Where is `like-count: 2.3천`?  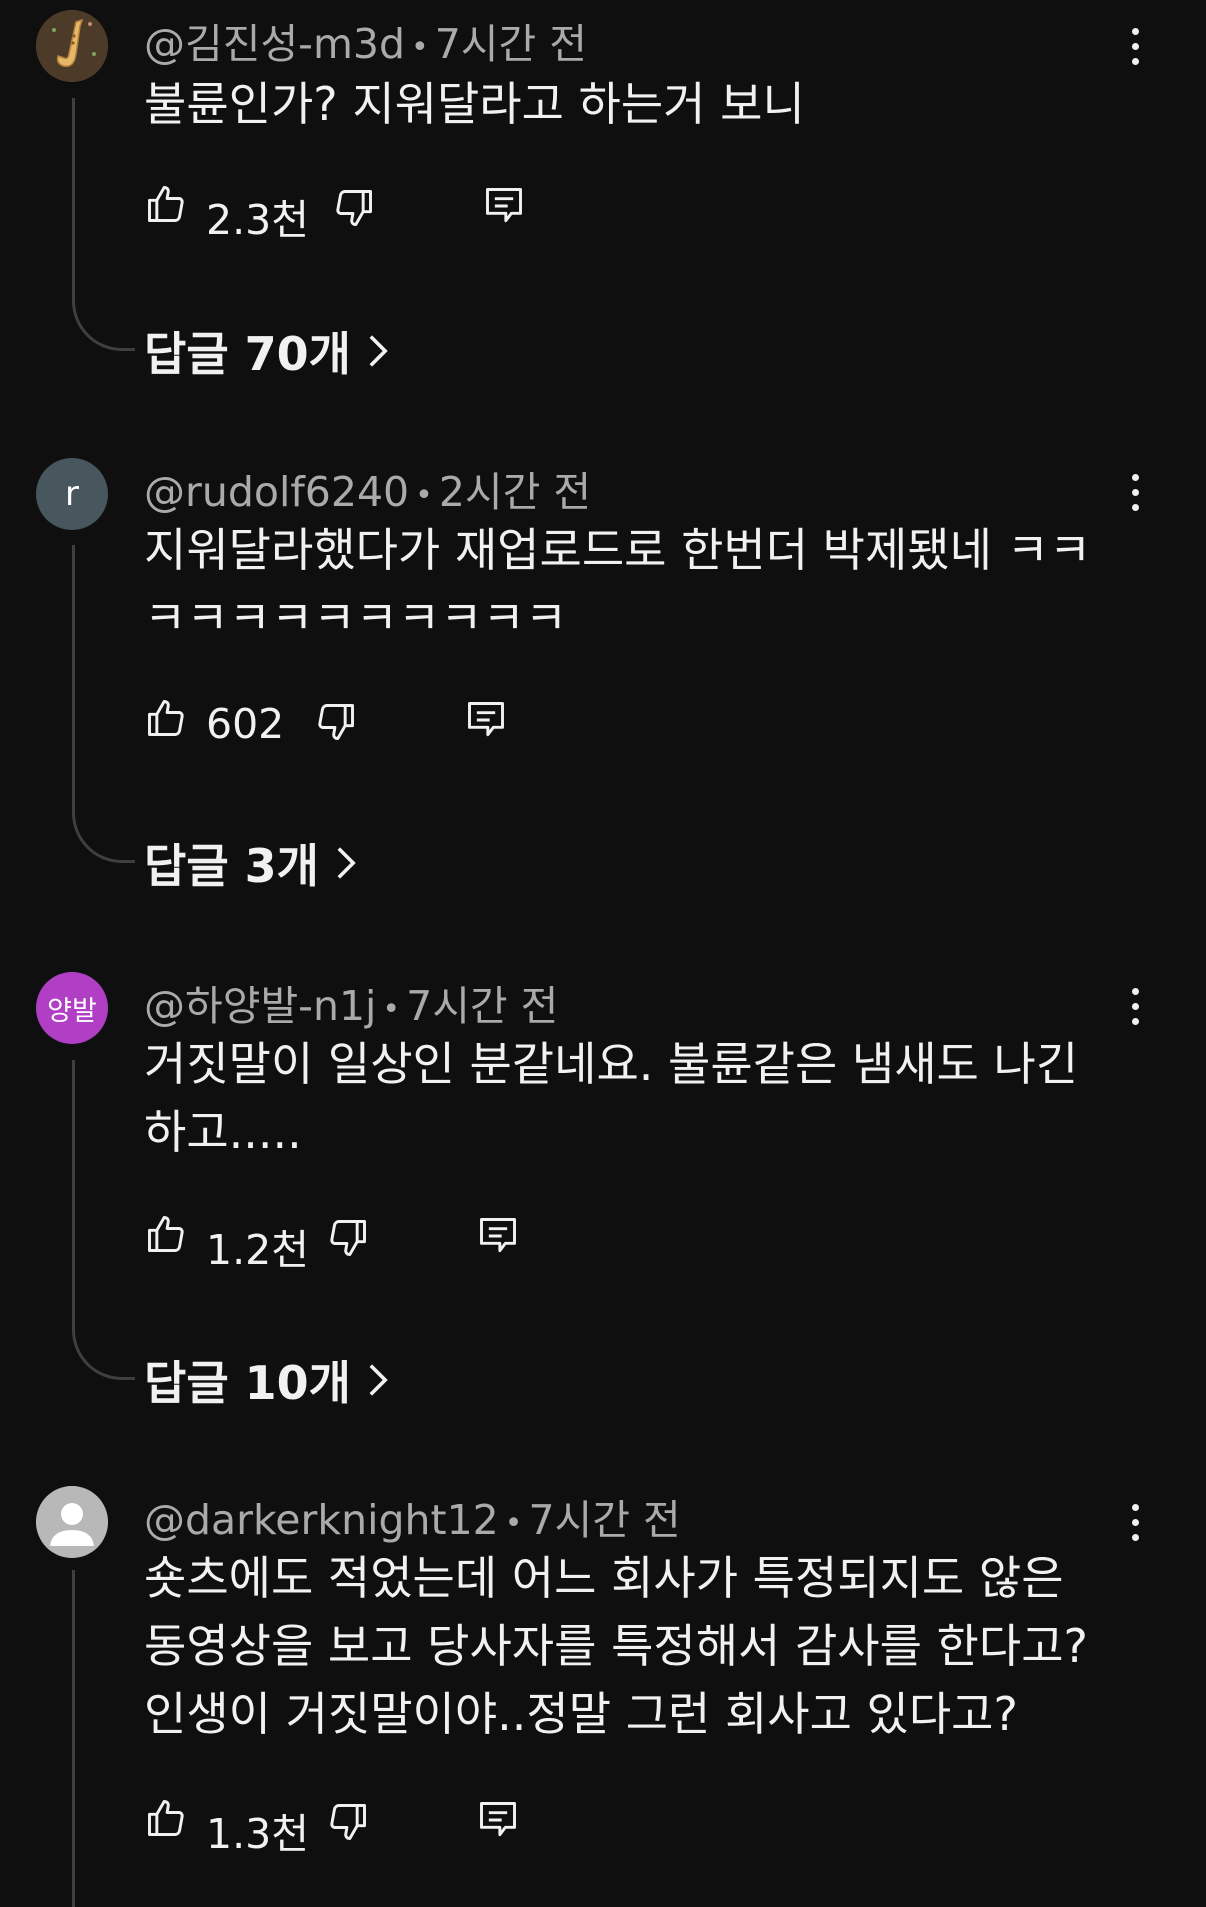 like-count: 2.3천 is located at coordinates (257, 220).